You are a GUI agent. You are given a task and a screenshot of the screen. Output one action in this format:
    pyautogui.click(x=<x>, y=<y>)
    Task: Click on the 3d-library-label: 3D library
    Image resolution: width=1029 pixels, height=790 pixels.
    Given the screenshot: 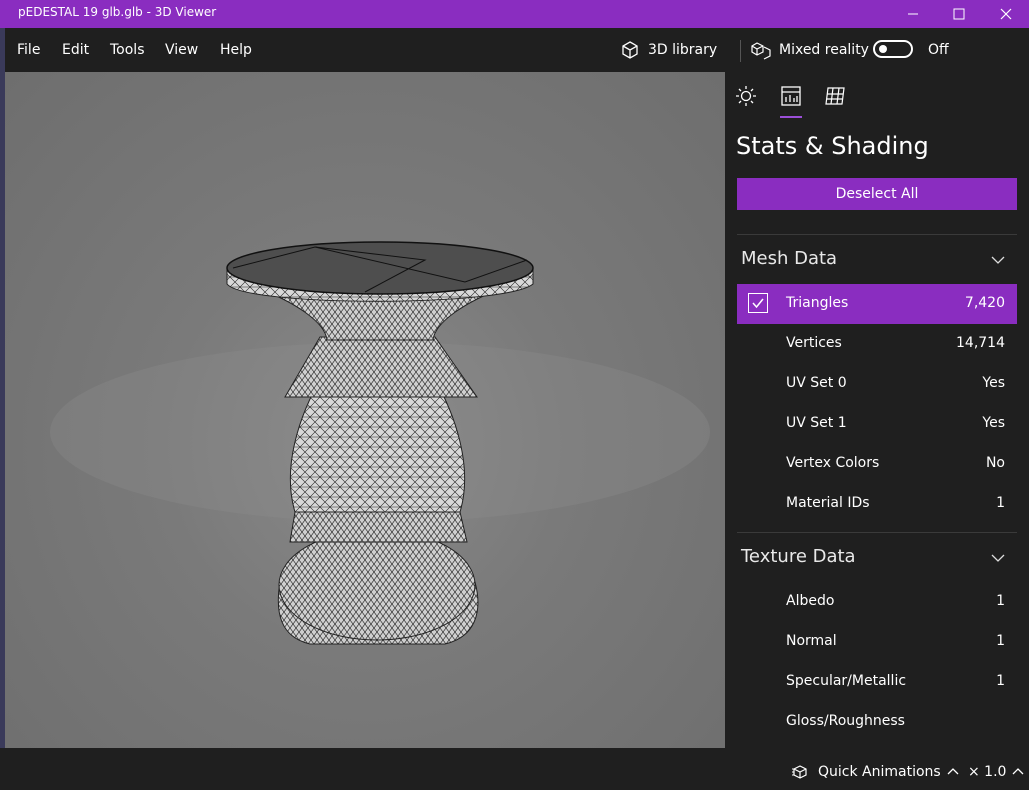 What is the action you would take?
    pyautogui.click(x=683, y=50)
    